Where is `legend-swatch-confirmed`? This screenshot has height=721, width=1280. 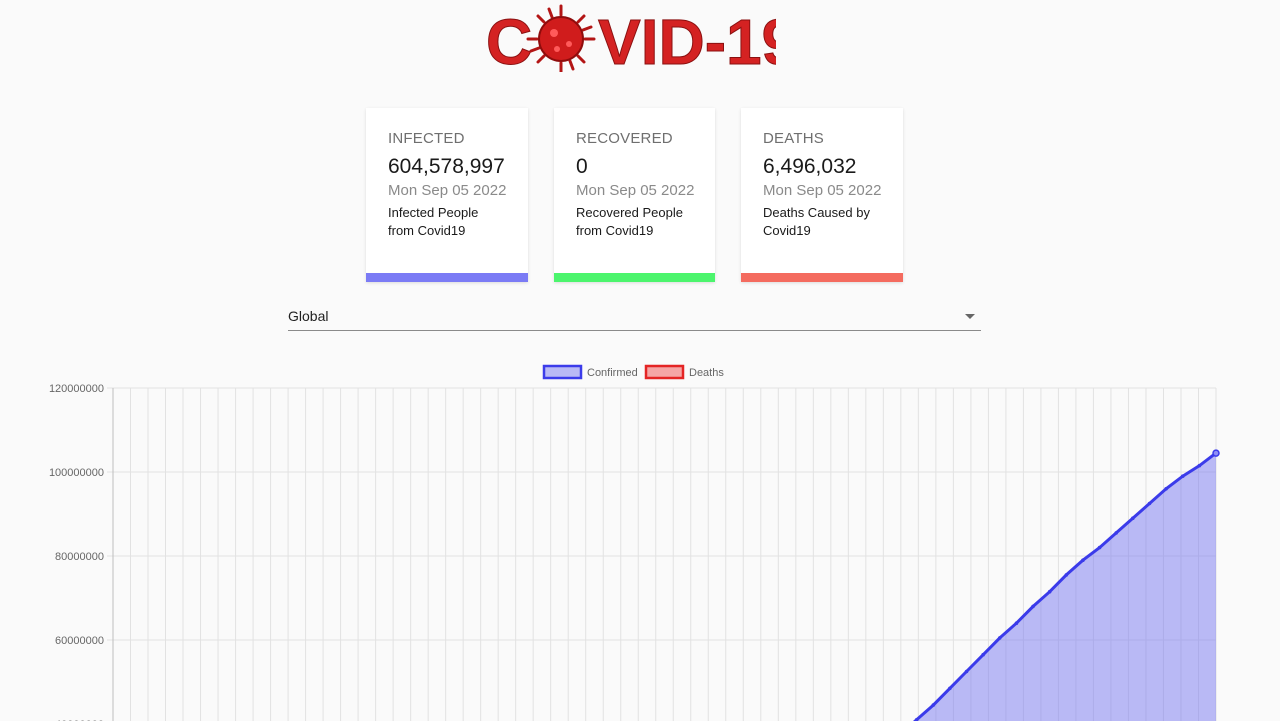 legend-swatch-confirmed is located at coordinates (562, 372).